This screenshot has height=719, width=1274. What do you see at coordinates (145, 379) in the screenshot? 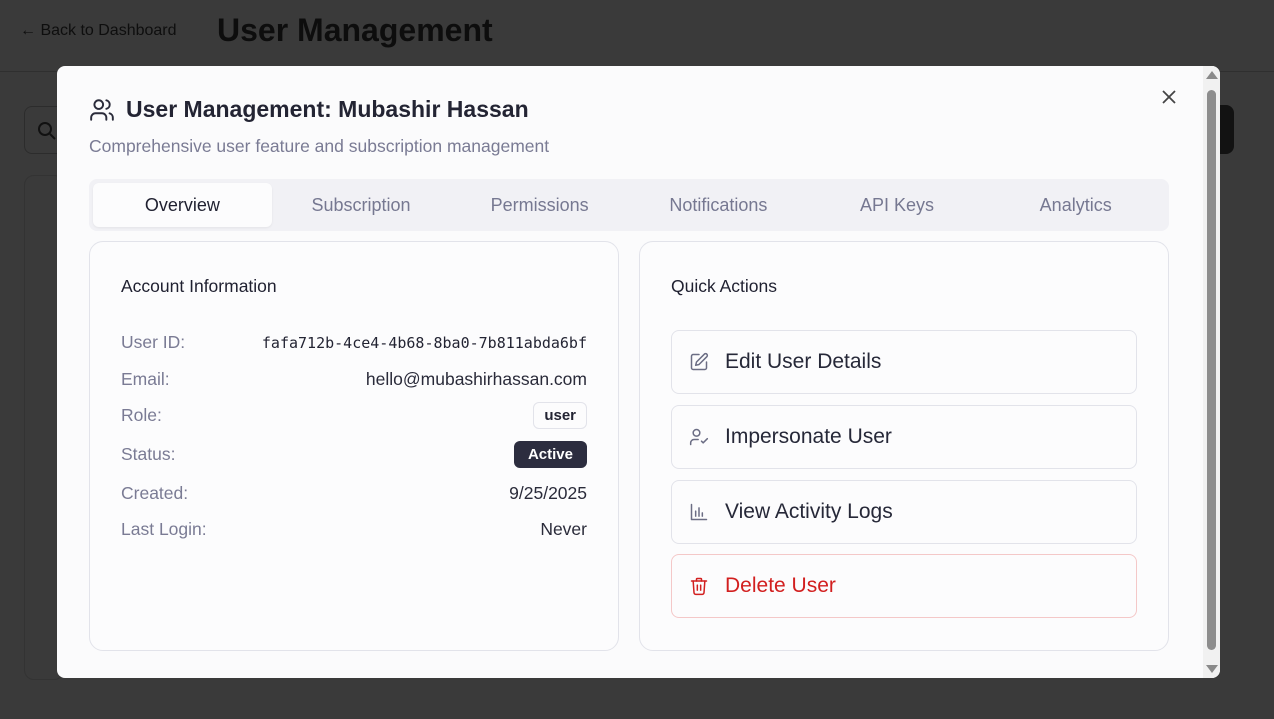
I see `info-label: Email:` at bounding box center [145, 379].